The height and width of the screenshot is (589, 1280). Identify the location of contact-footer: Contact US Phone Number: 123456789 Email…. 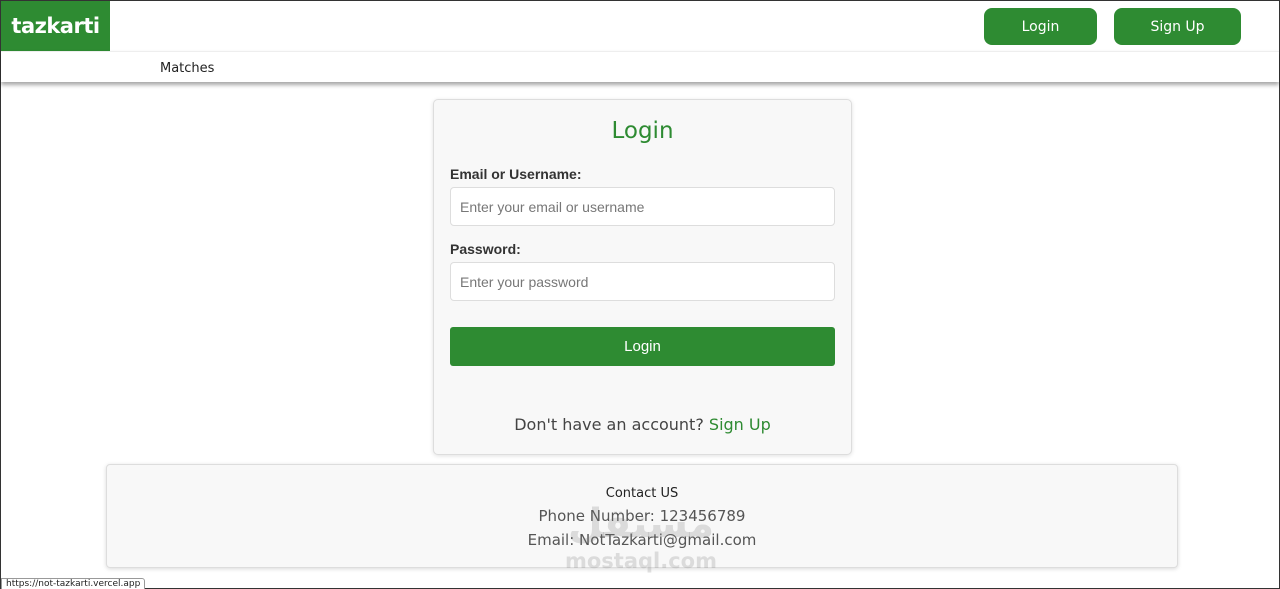
(642, 516).